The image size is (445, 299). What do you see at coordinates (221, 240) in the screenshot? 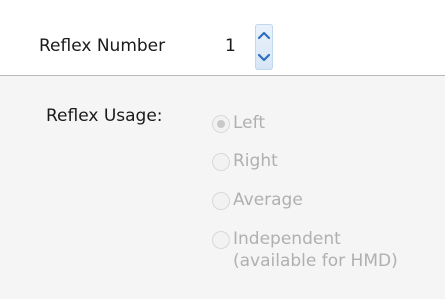
I see `radio-button-independent` at bounding box center [221, 240].